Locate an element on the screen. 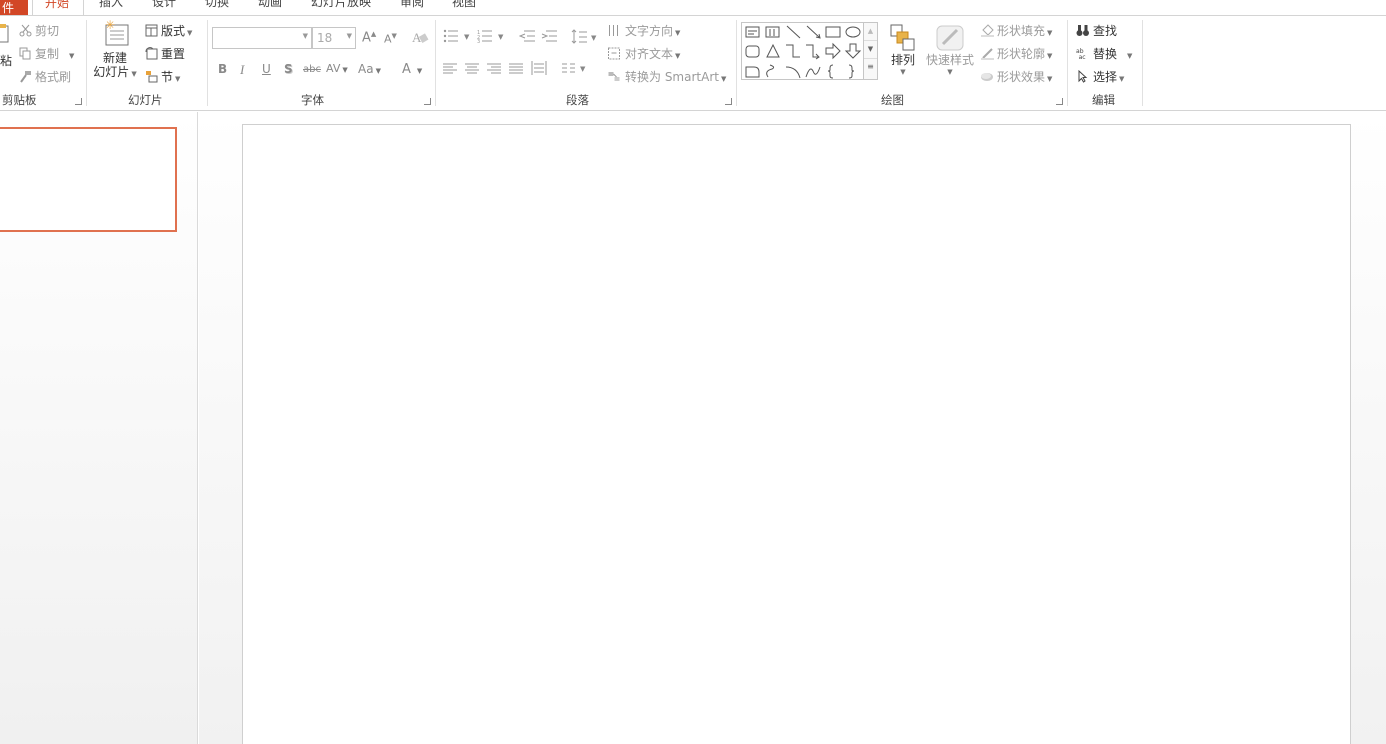 Image resolution: width=1386 pixels, height=744 pixels. rectangle-shape-icon is located at coordinates (833, 32).